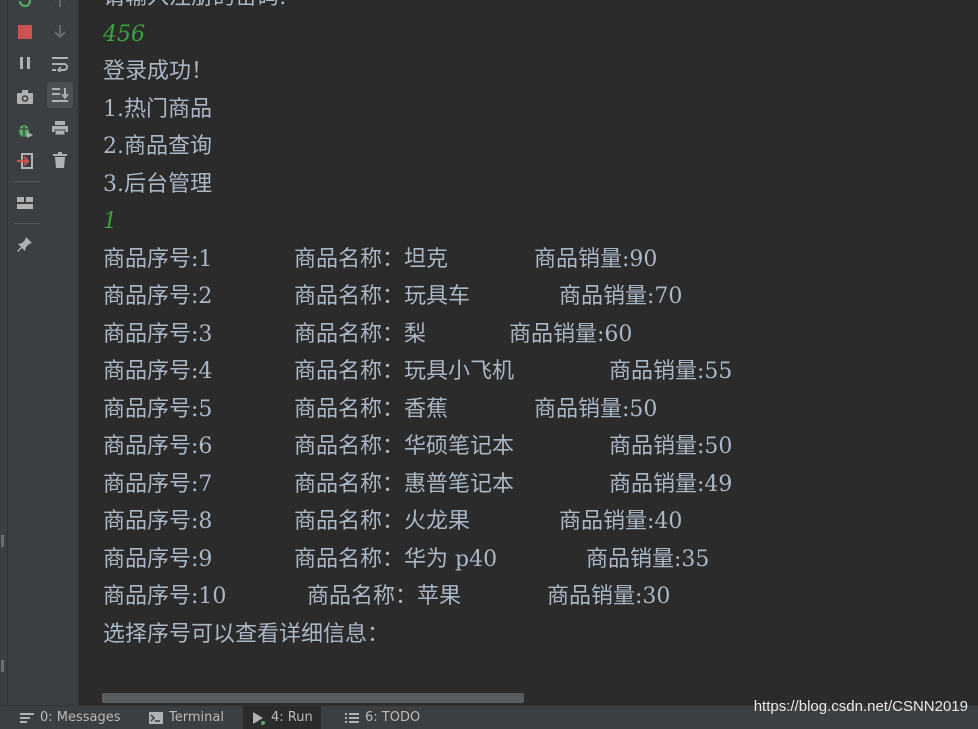  I want to click on product-row: 商品序号:10 商品名称：苹果 商品销量:30, so click(386, 597).